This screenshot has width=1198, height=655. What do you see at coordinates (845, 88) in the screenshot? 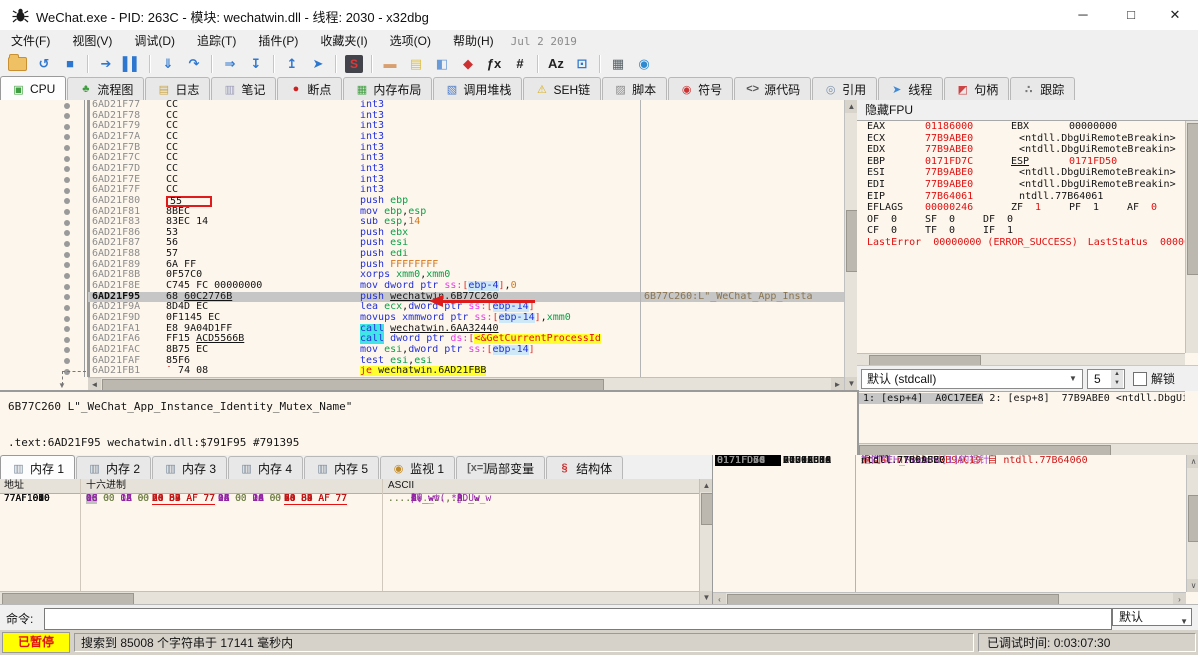
I see `tab-引用: ◎ 引用` at bounding box center [845, 88].